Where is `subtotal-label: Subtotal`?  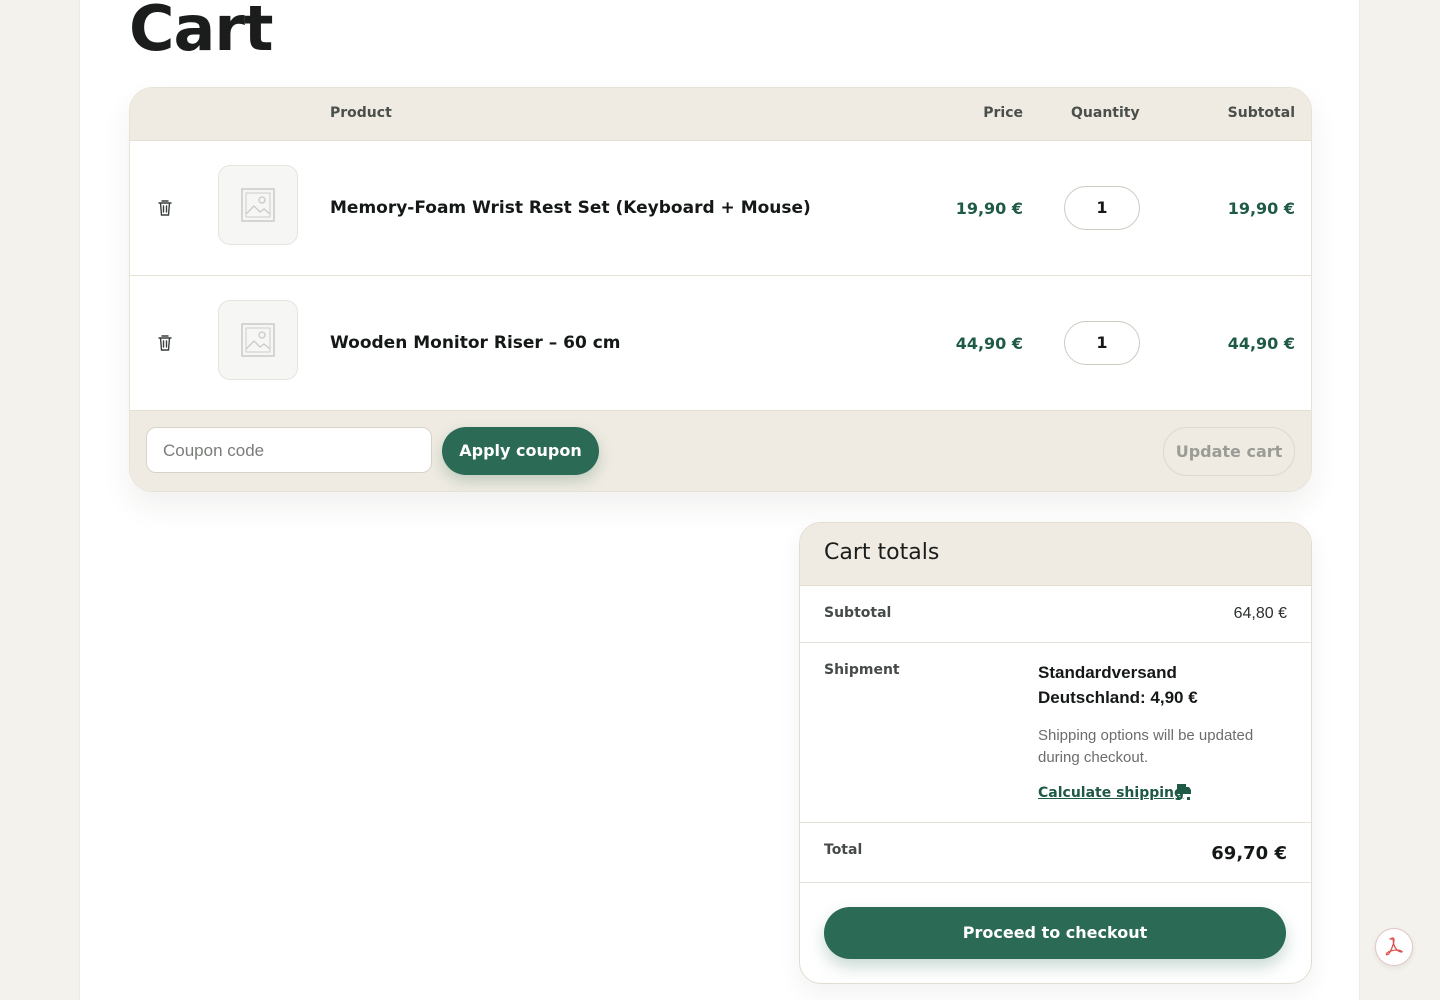
subtotal-label: Subtotal is located at coordinates (858, 613).